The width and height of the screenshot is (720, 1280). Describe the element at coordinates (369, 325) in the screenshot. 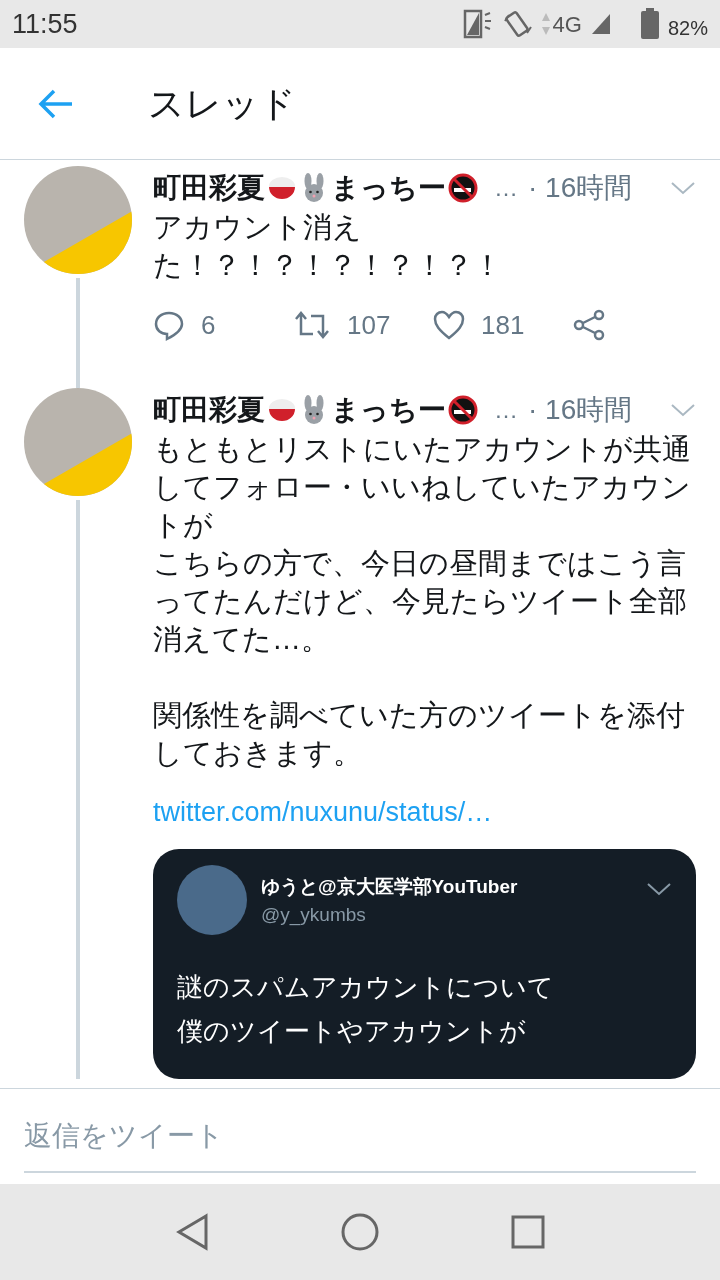

I see `retweet-count: 107` at that location.